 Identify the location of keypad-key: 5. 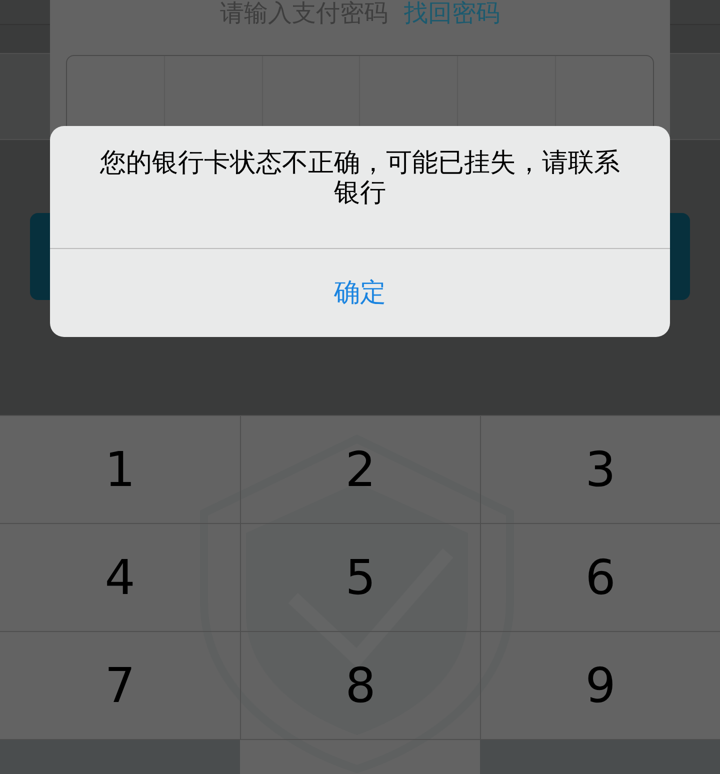
(360, 577).